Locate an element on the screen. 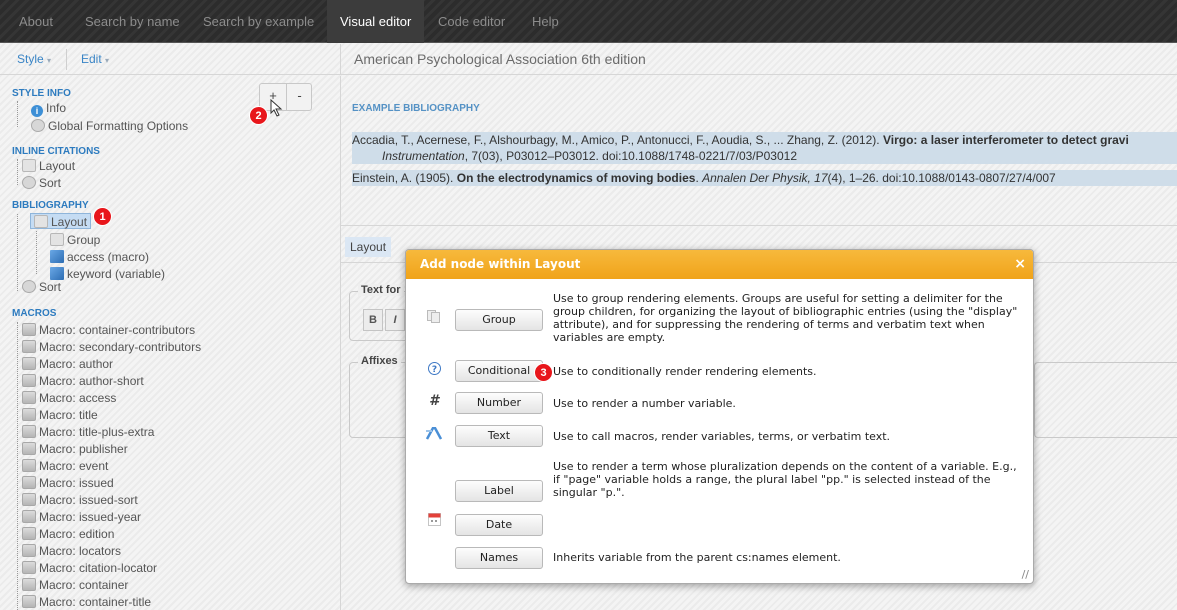 The height and width of the screenshot is (610, 1177). tree-node-group: Group is located at coordinates (75, 240).